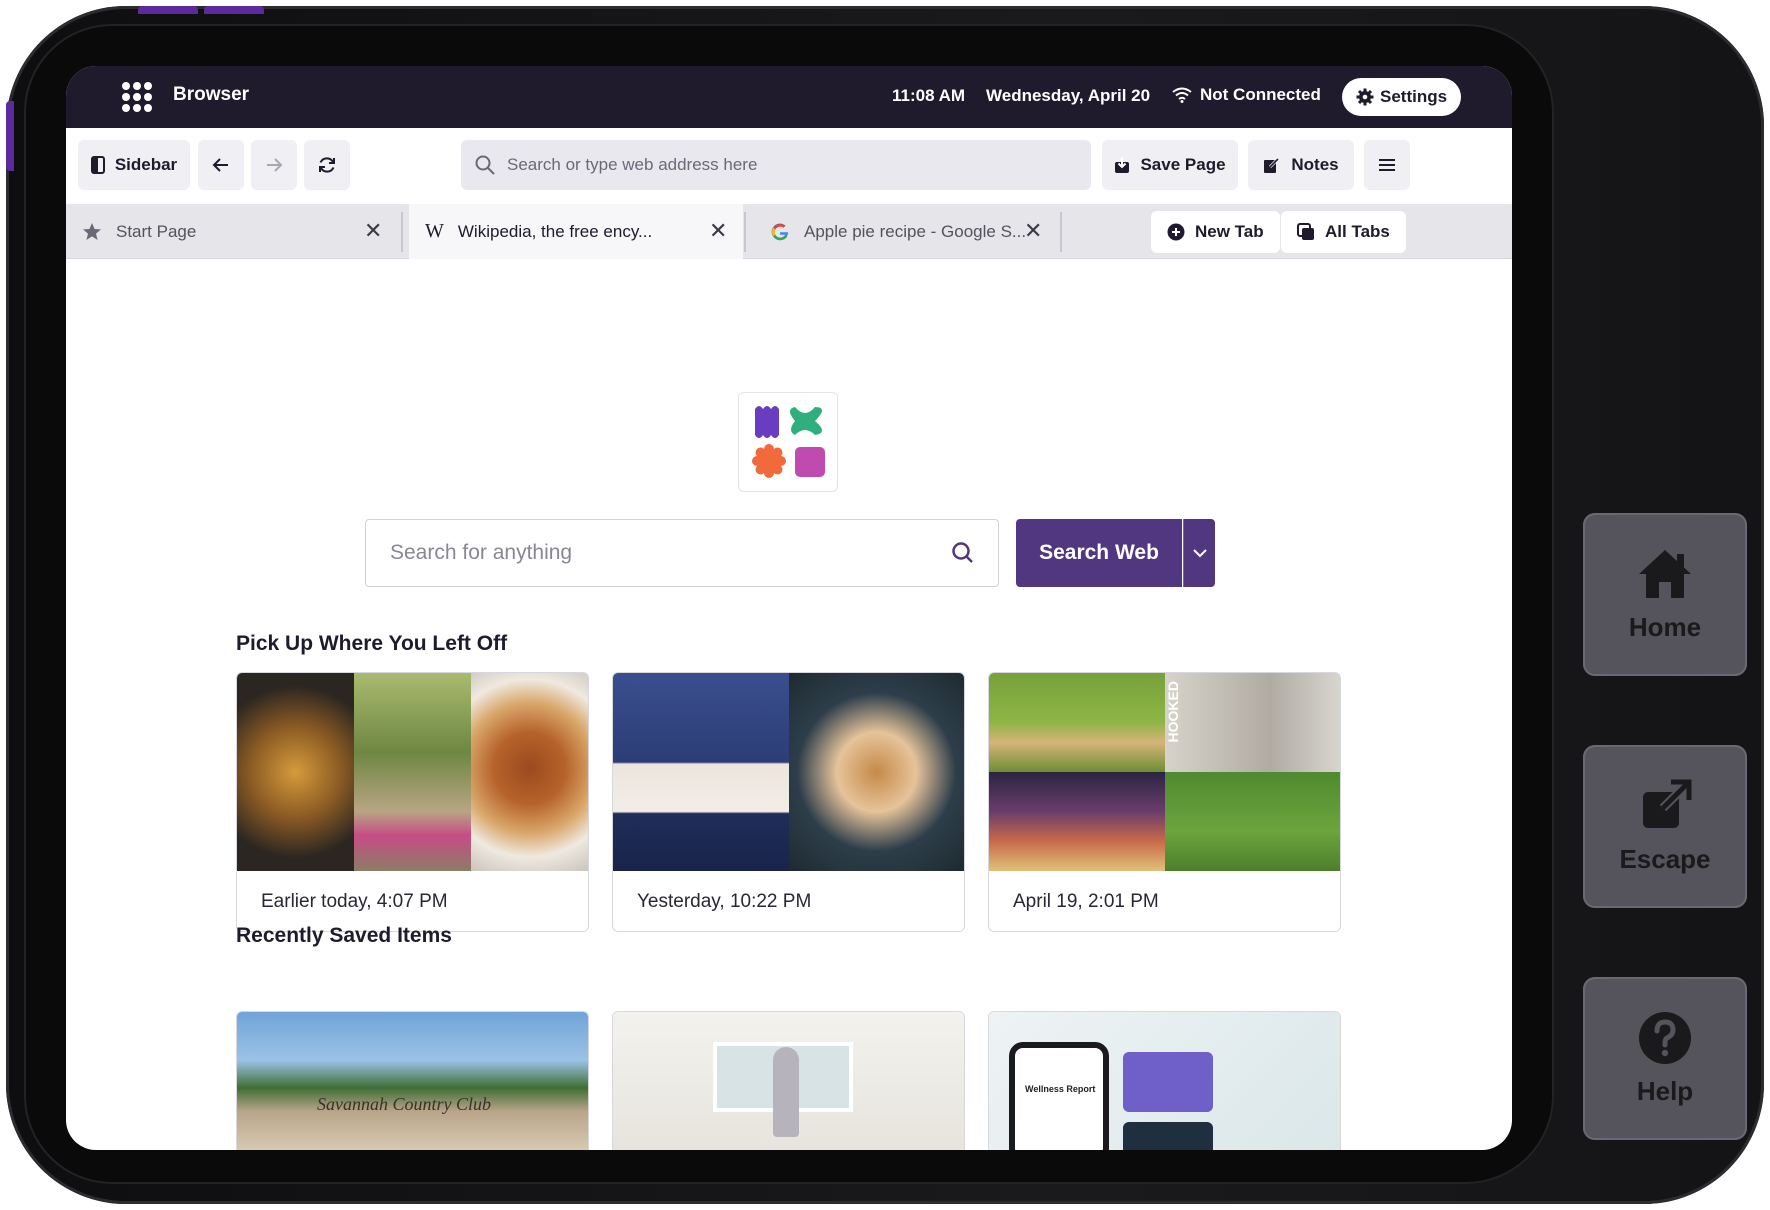 Image resolution: width=1770 pixels, height=1210 pixels. Describe the element at coordinates (92, 231) in the screenshot. I see `star-icon` at that location.